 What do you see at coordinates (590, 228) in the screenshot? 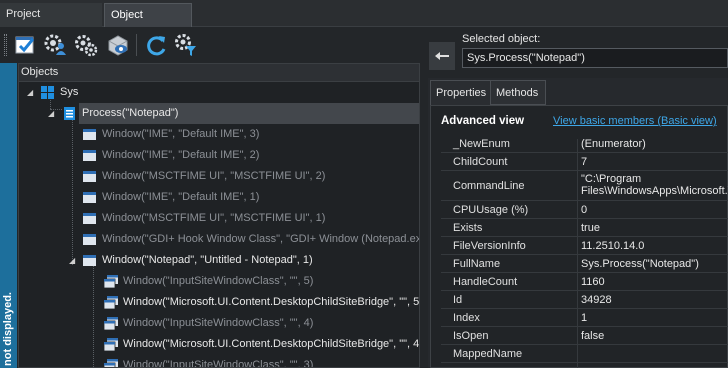
I see `property-value: true` at bounding box center [590, 228].